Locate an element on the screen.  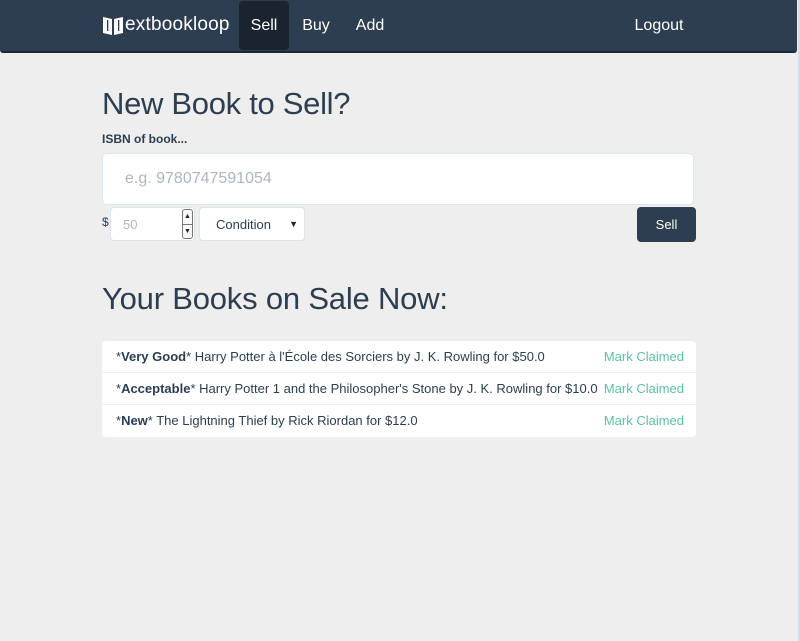
book-icon is located at coordinates (113, 25).